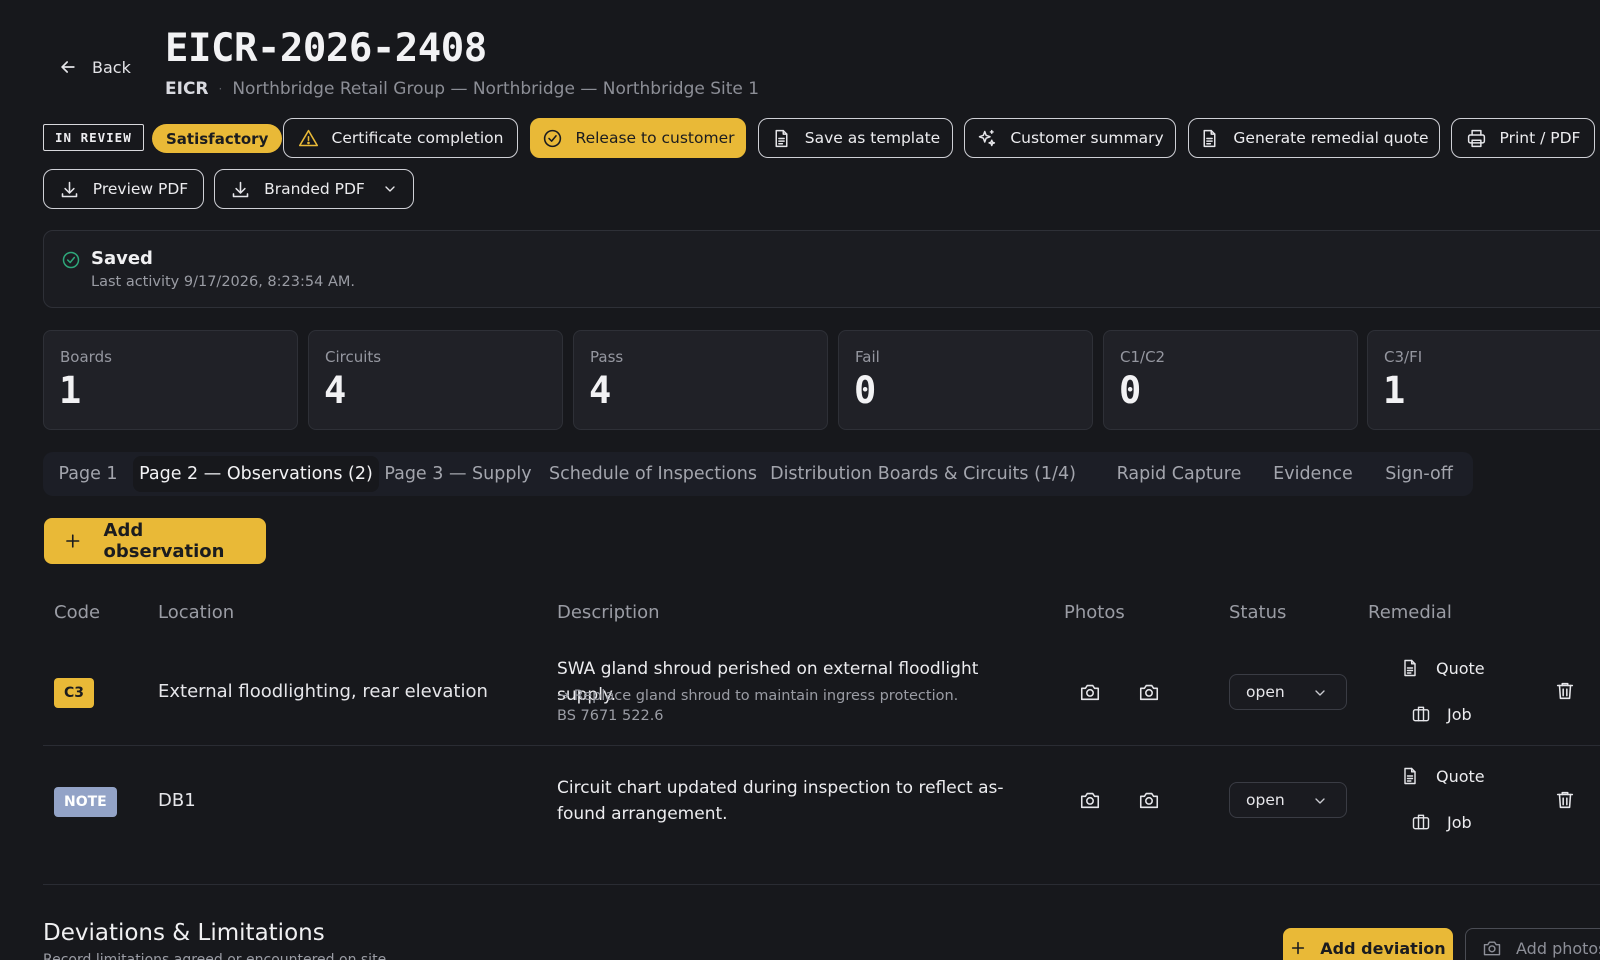 This screenshot has width=1600, height=960. What do you see at coordinates (170, 380) in the screenshot?
I see `stat-card-boards: Boards 1` at bounding box center [170, 380].